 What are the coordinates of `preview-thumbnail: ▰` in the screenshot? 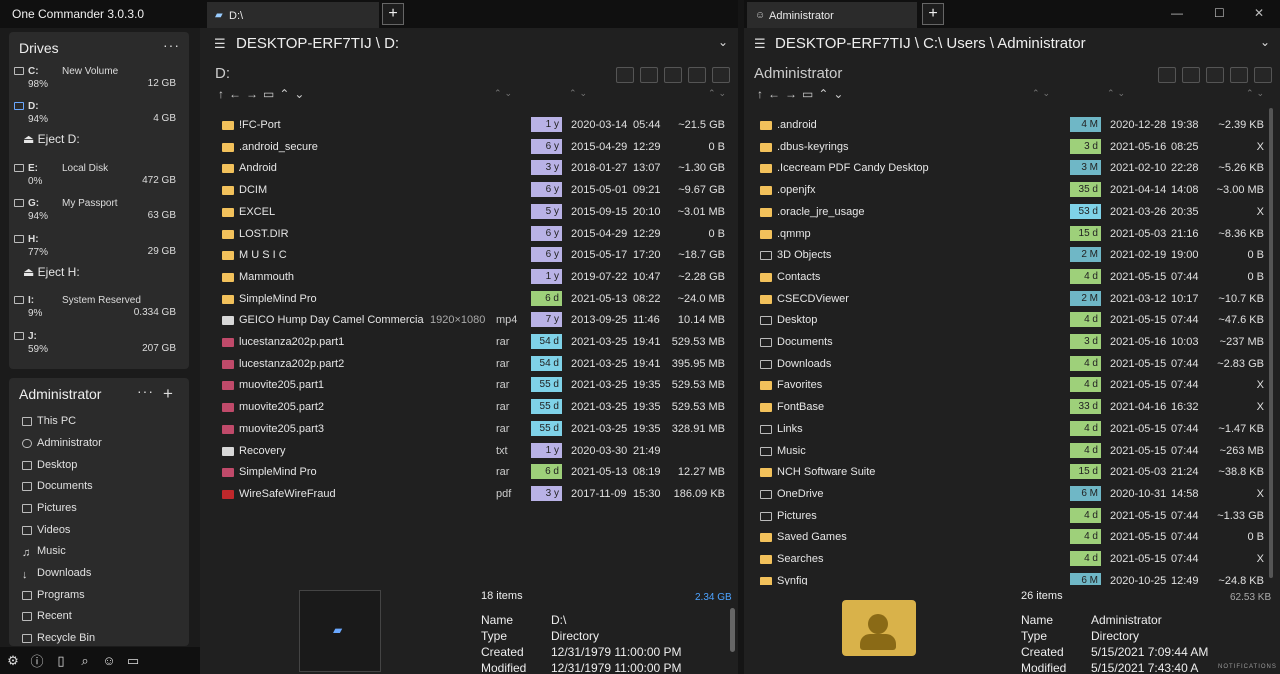 It's located at (340, 631).